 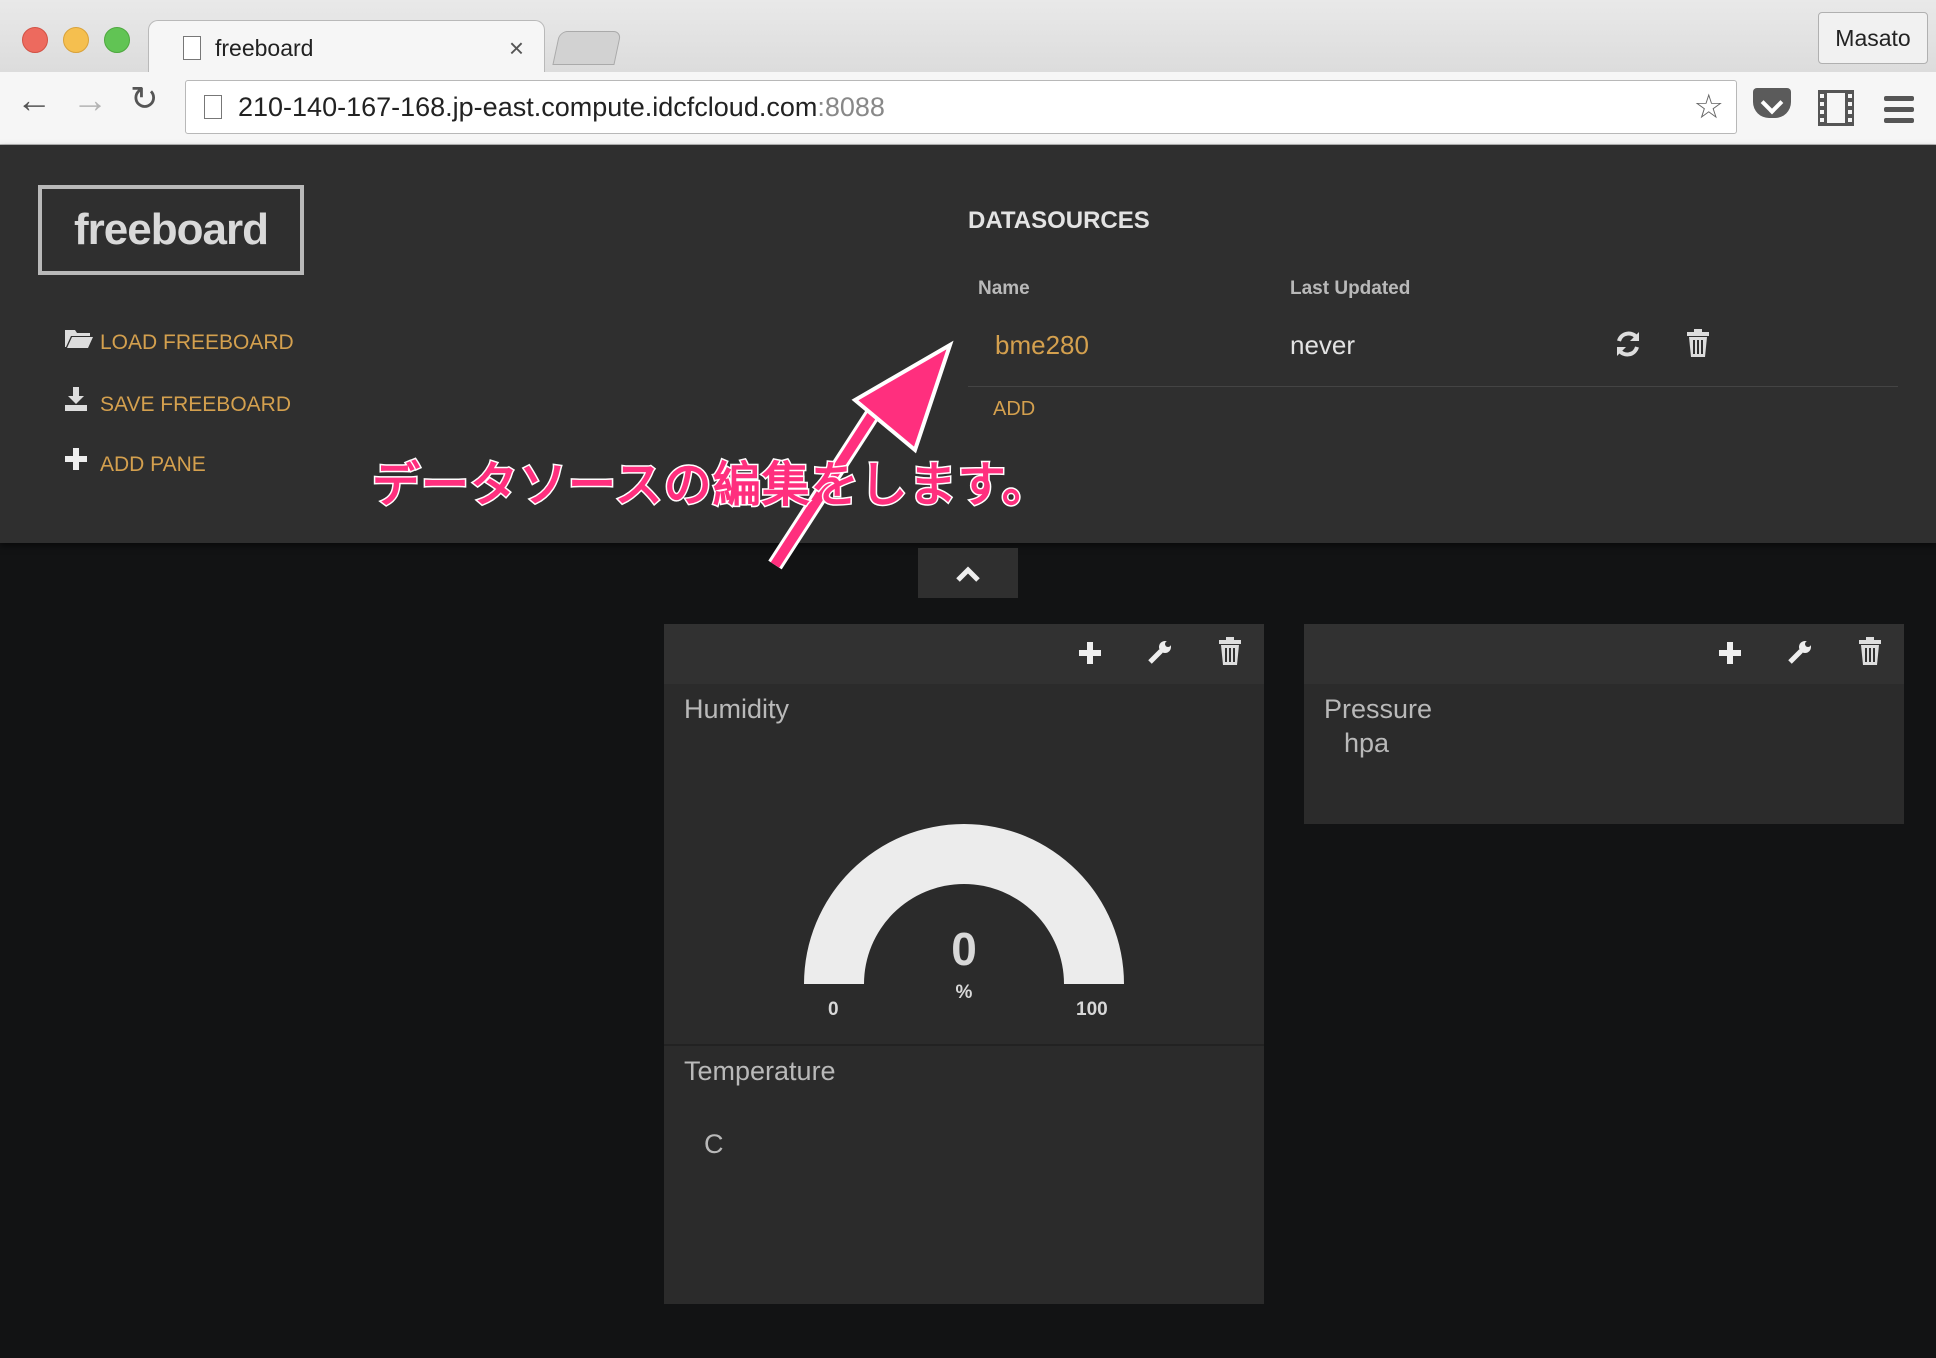 I want to click on bookmark-star-icon: ☆, so click(x=1709, y=107).